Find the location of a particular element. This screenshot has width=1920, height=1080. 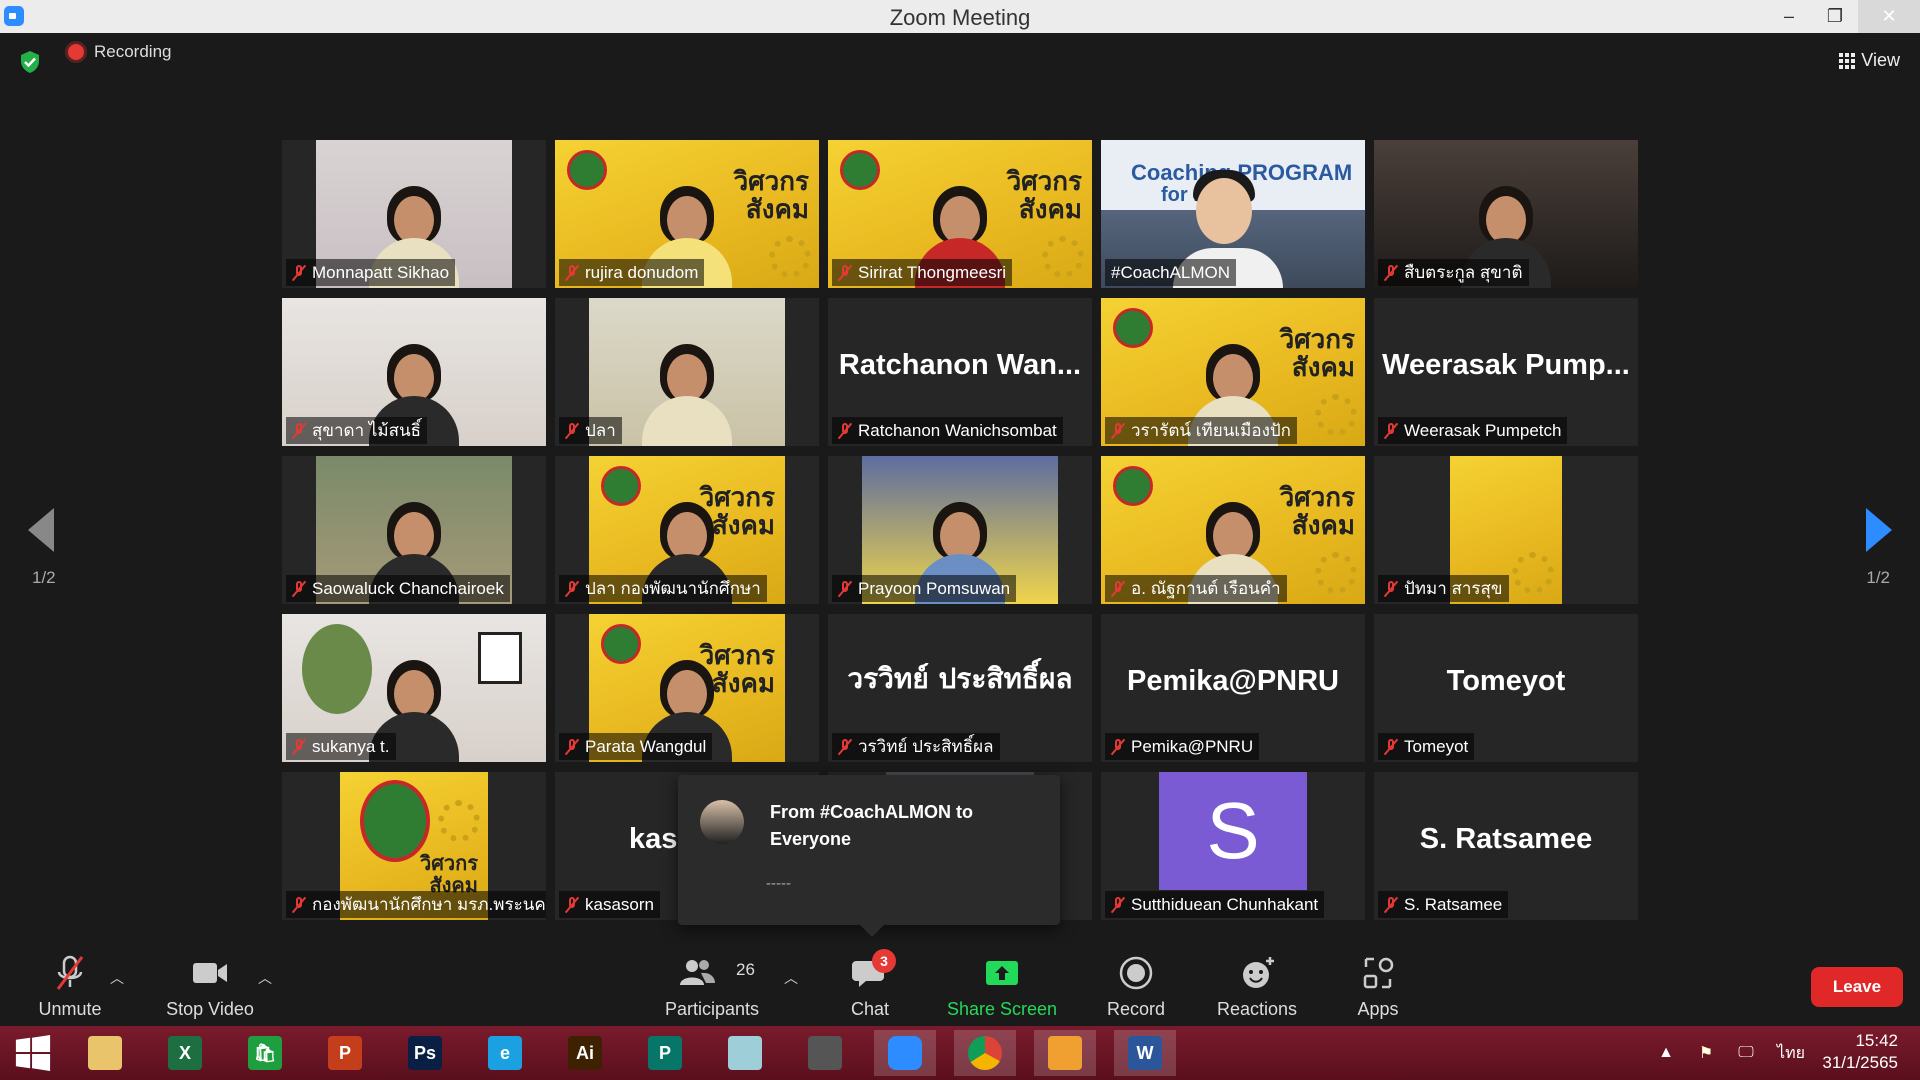

prev-page-arrow-icon is located at coordinates (41, 530).